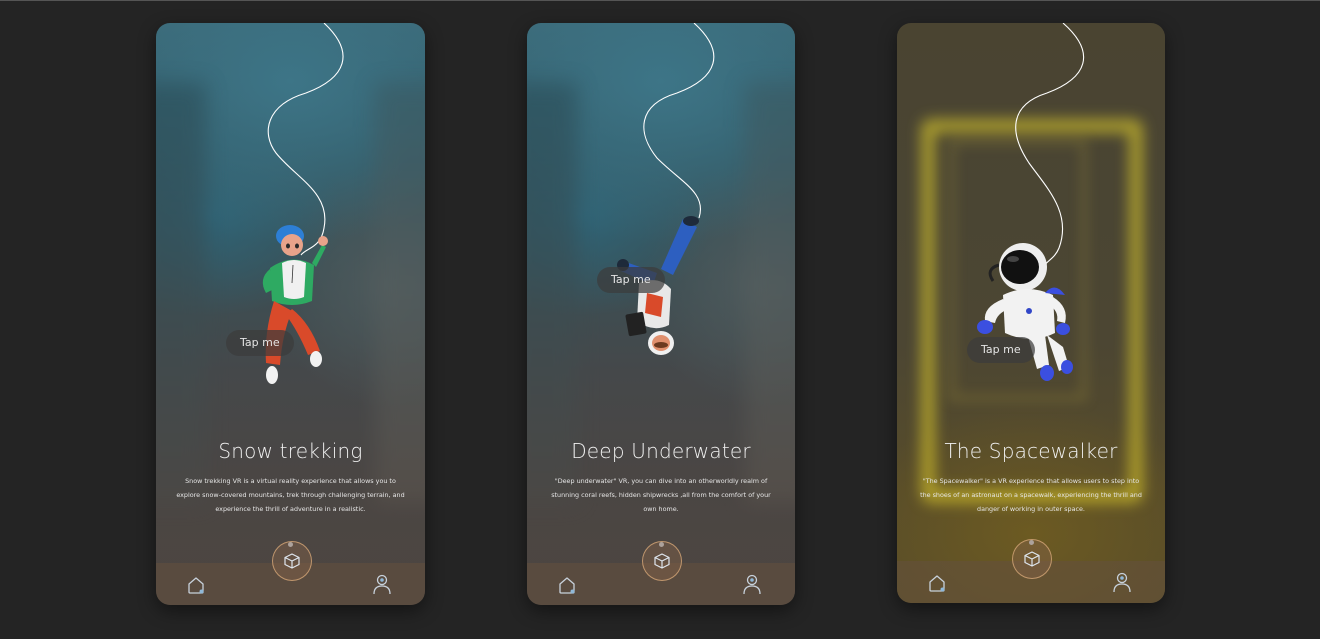 This screenshot has width=1320, height=639. What do you see at coordinates (661, 451) in the screenshot?
I see `screen-title: Deep Underwater` at bounding box center [661, 451].